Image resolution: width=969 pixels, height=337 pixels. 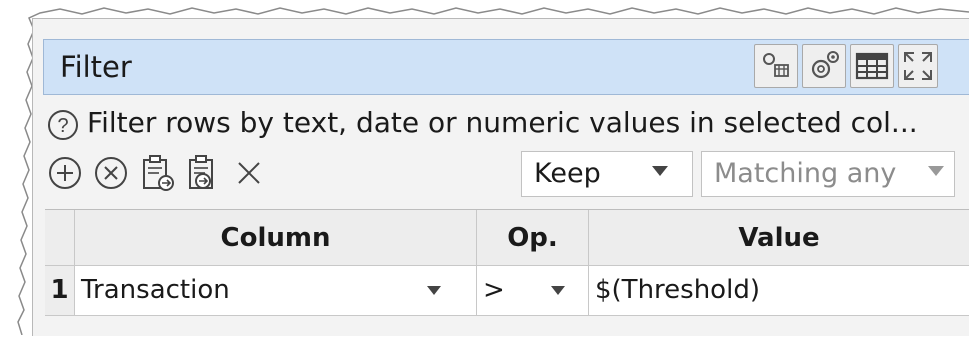 What do you see at coordinates (60, 291) in the screenshot?
I see `row-number: 1` at bounding box center [60, 291].